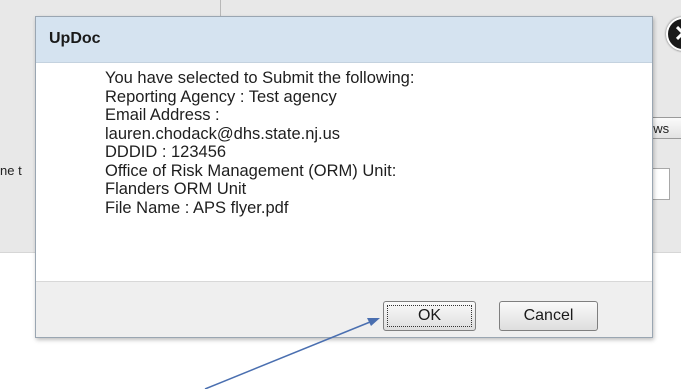 This screenshot has width=681, height=389. Describe the element at coordinates (548, 316) in the screenshot. I see `cancel-button: Cancel` at that location.